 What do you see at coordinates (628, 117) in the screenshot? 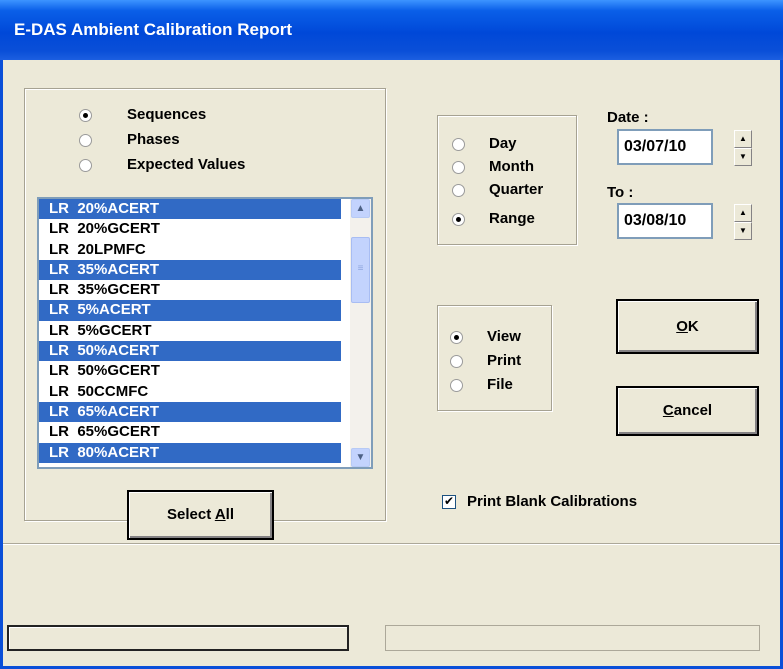
I see `date-label: Date :` at bounding box center [628, 117].